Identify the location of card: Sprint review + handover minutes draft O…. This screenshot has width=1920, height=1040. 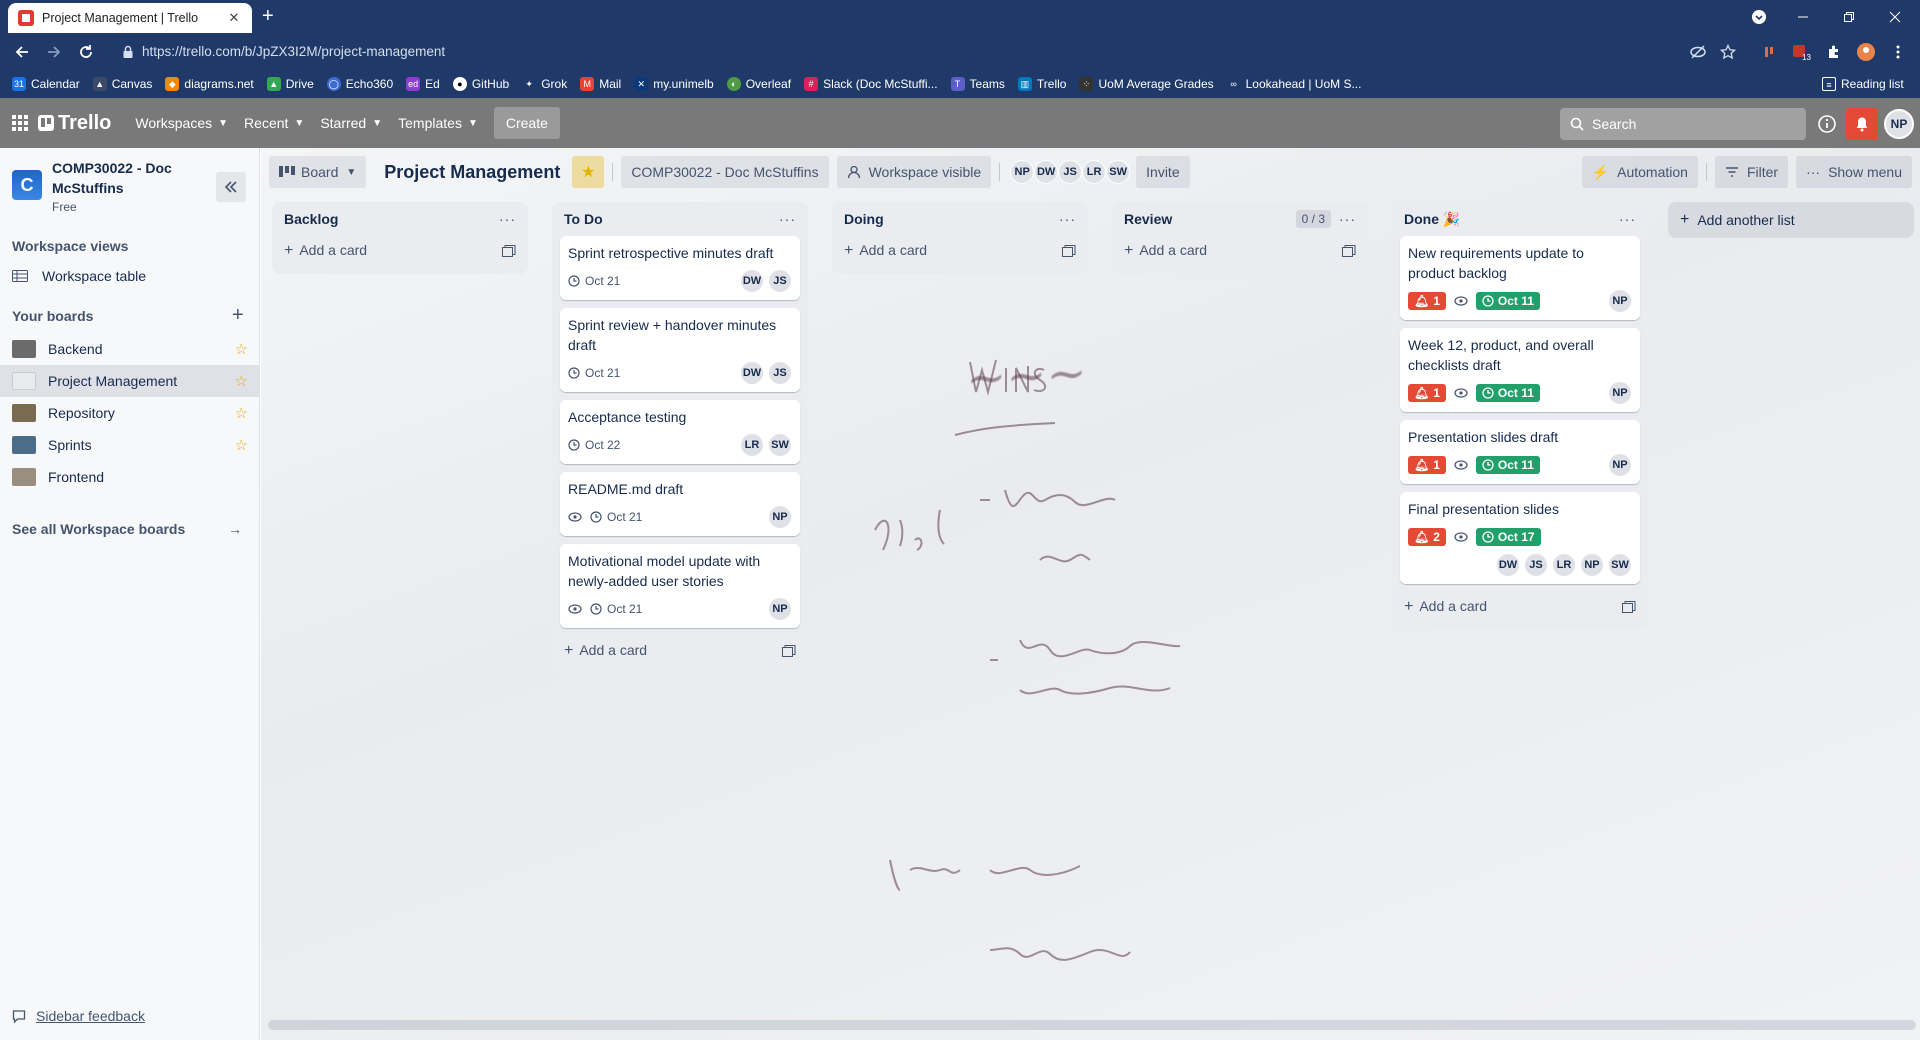
(680, 350).